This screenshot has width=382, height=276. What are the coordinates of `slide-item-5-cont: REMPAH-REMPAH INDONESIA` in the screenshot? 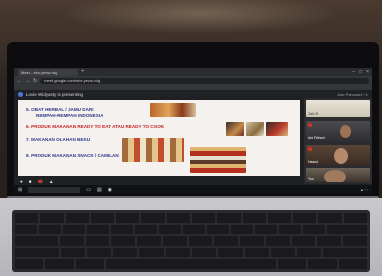 It's located at (69, 115).